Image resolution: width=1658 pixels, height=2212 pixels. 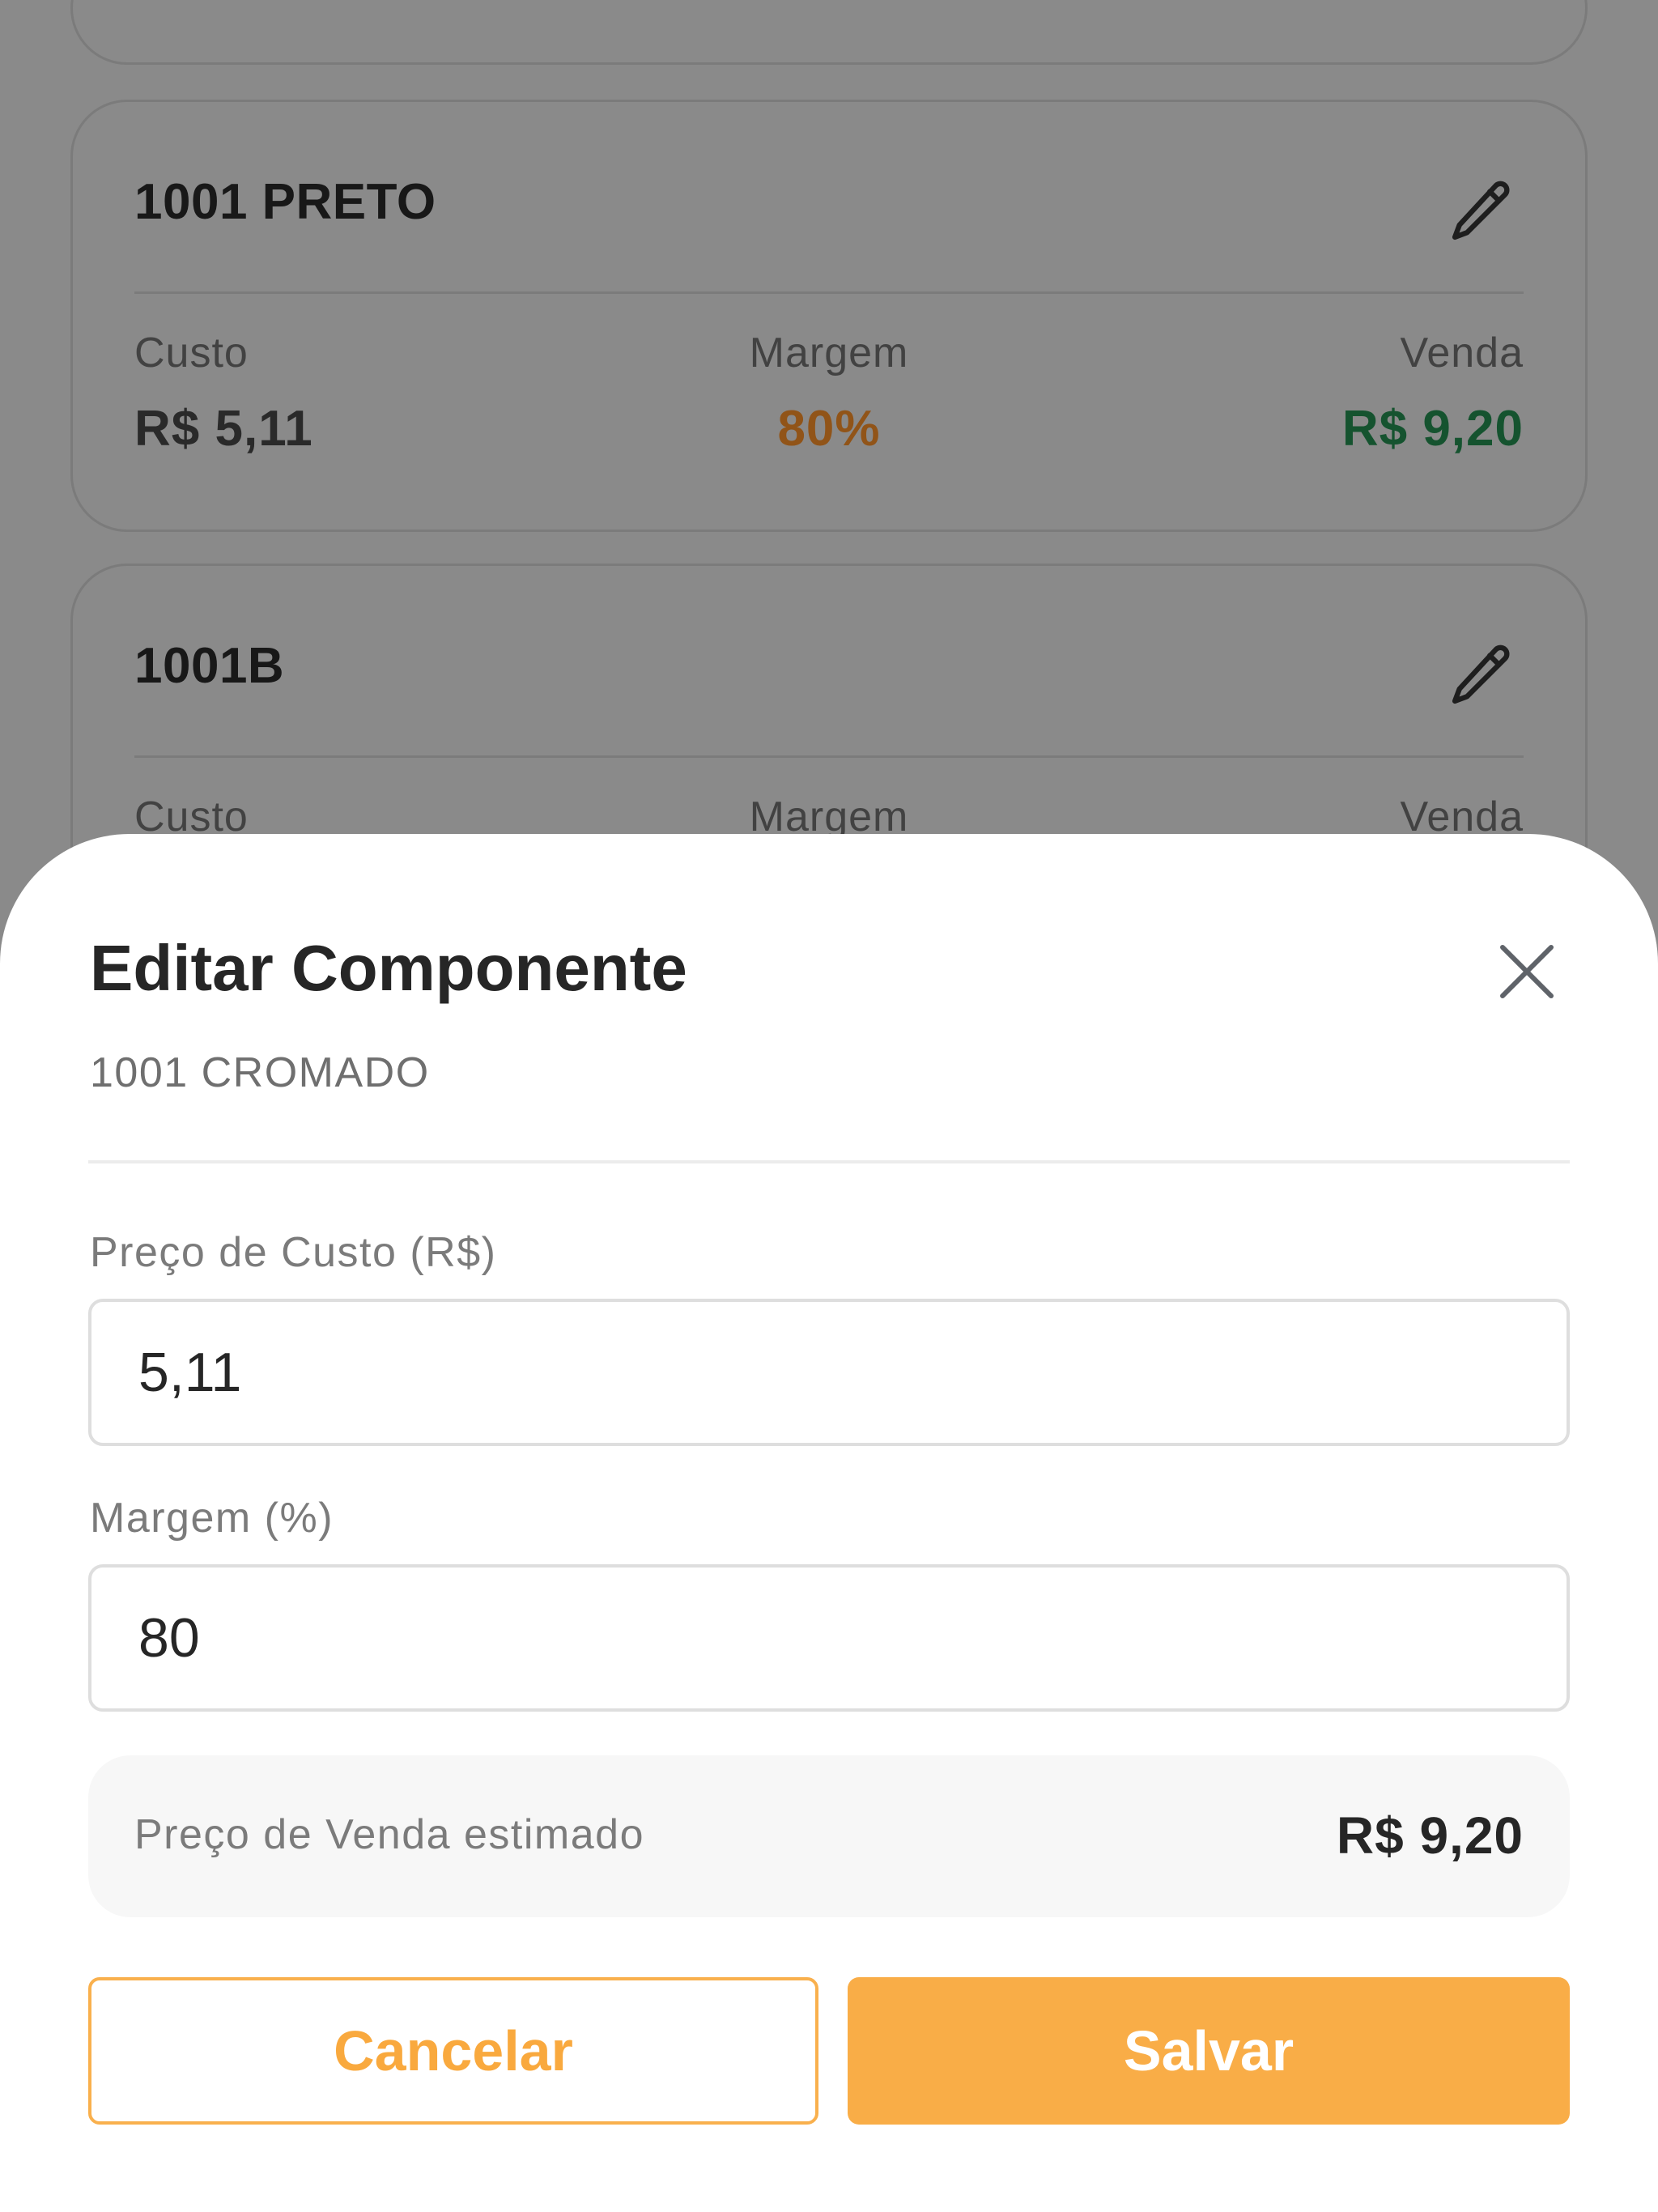 What do you see at coordinates (453, 2051) in the screenshot?
I see `cancel-button: Cancelar` at bounding box center [453, 2051].